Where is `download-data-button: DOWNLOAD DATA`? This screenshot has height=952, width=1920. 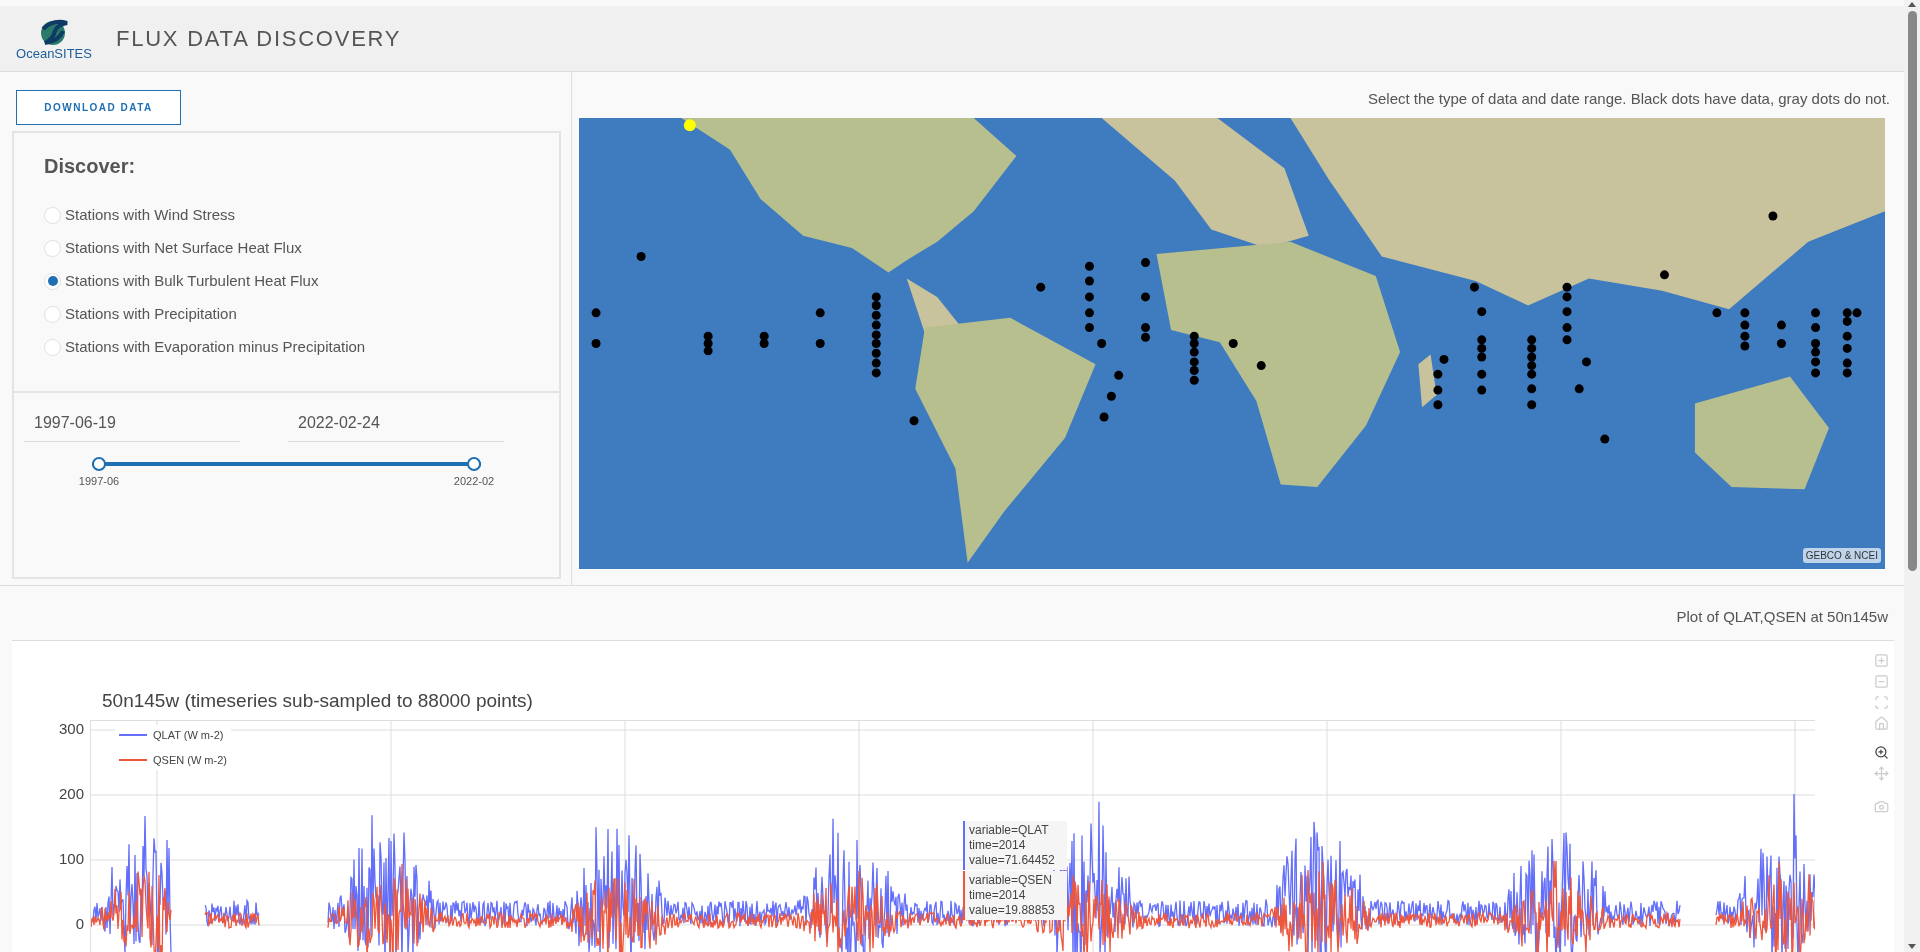 download-data-button: DOWNLOAD DATA is located at coordinates (98, 107).